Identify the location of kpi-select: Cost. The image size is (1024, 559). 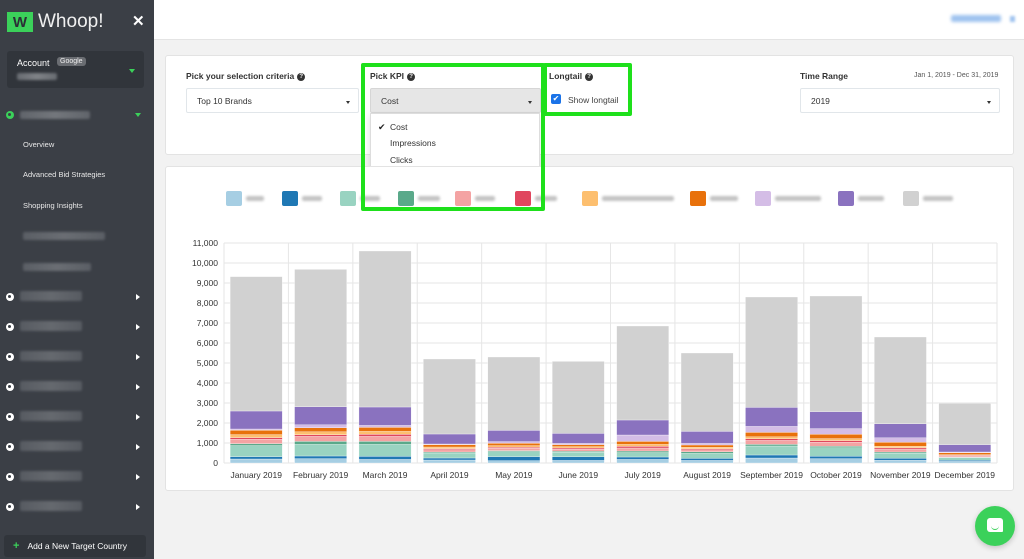
(455, 100).